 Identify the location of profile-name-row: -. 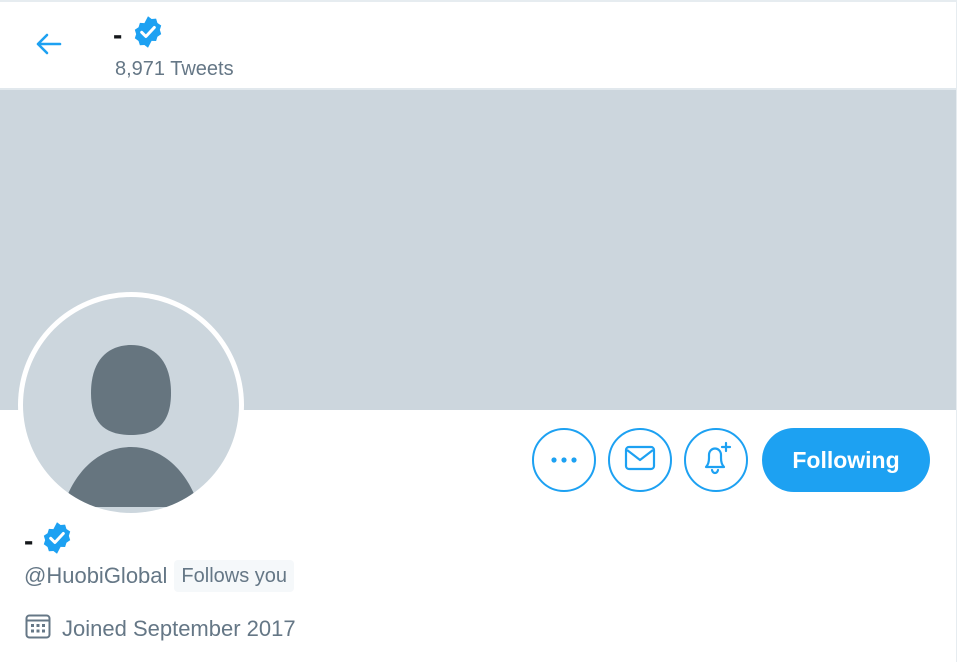
(49, 540).